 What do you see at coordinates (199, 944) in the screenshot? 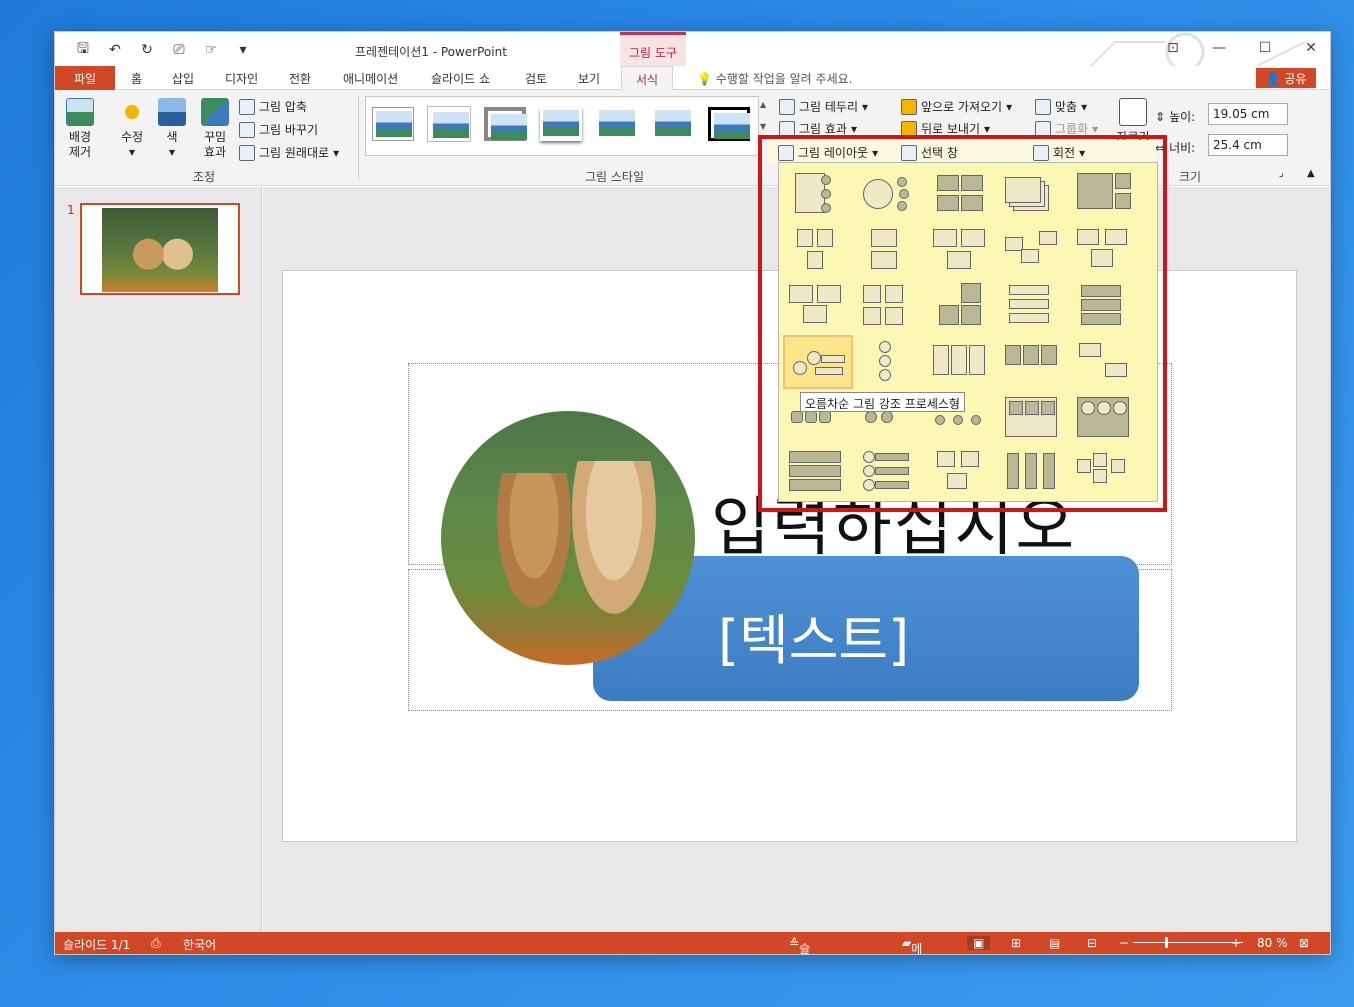
I see `language-indicator: 한국어` at bounding box center [199, 944].